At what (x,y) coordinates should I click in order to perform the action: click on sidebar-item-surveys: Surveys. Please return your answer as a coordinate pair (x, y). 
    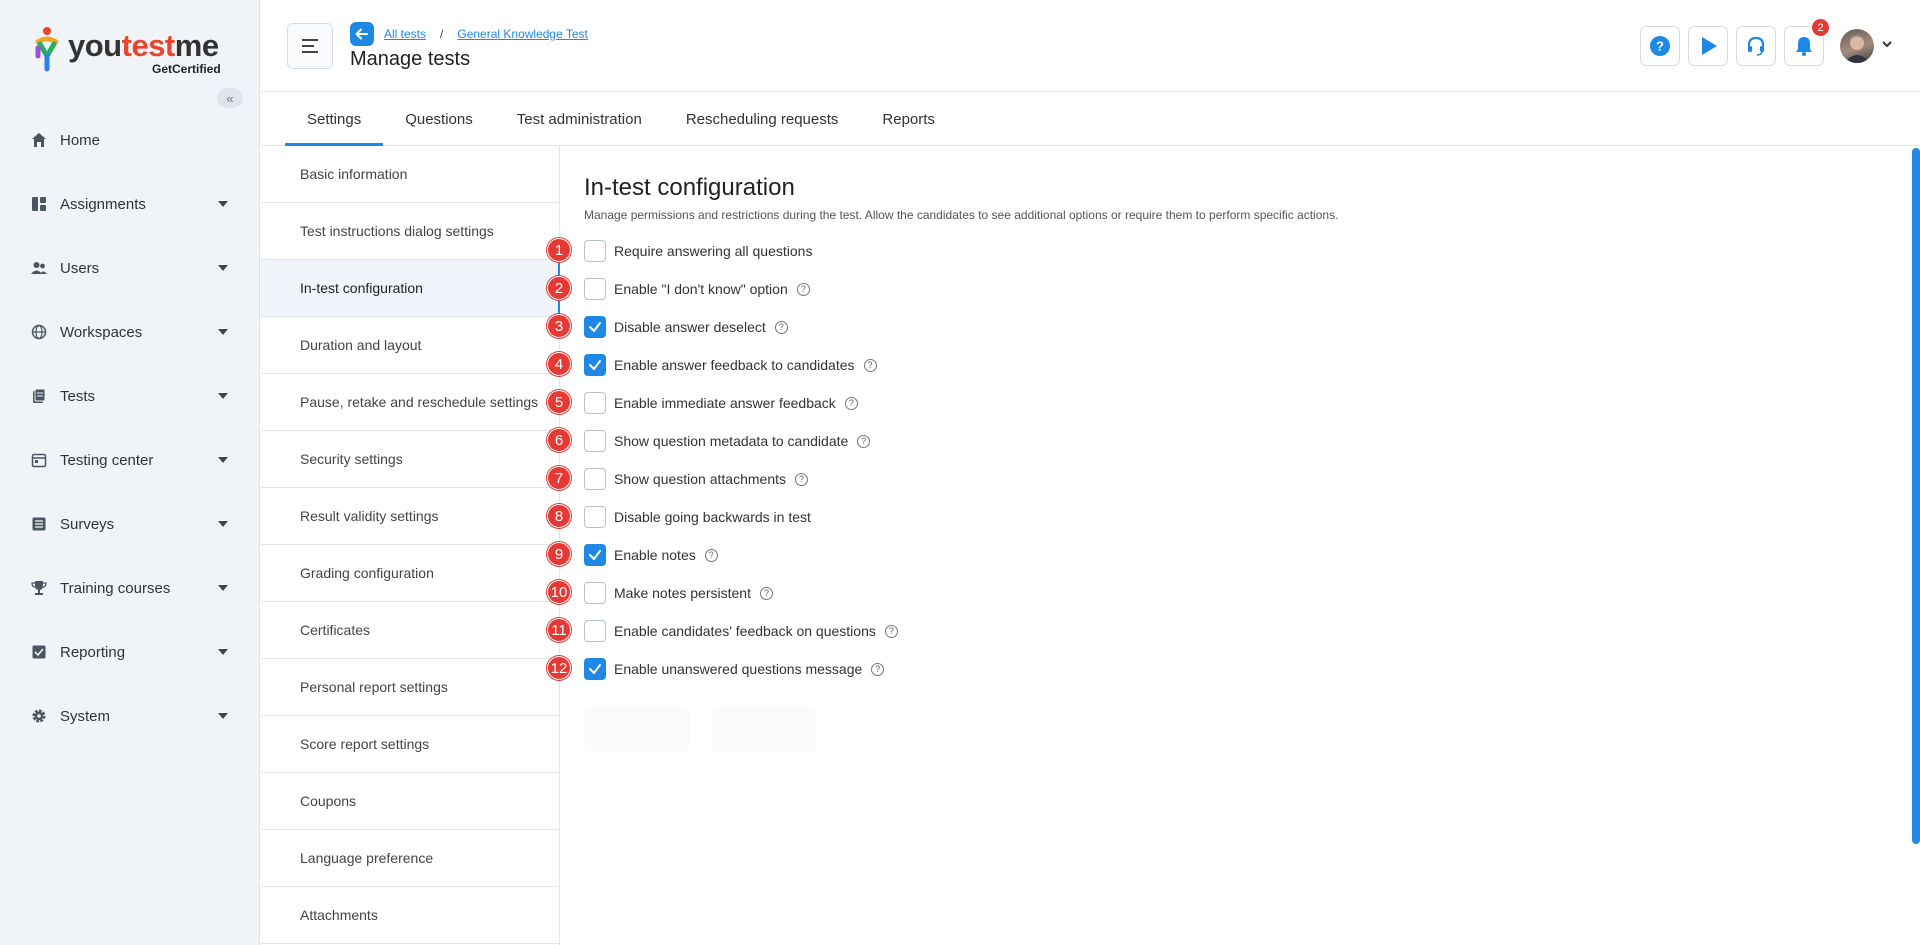
    Looking at the image, I should click on (130, 524).